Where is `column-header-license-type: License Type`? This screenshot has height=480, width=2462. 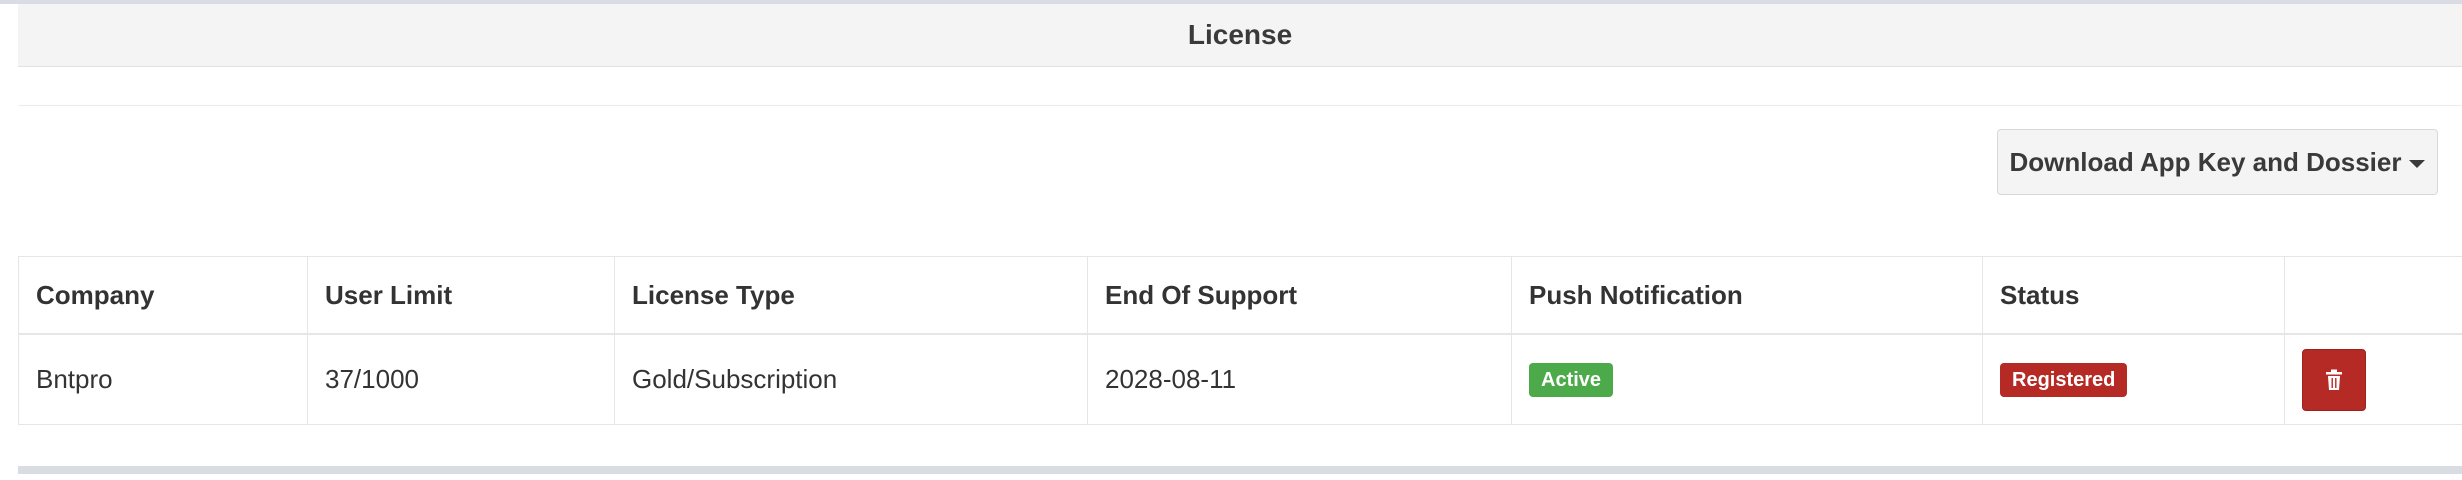 column-header-license-type: License Type is located at coordinates (851, 295).